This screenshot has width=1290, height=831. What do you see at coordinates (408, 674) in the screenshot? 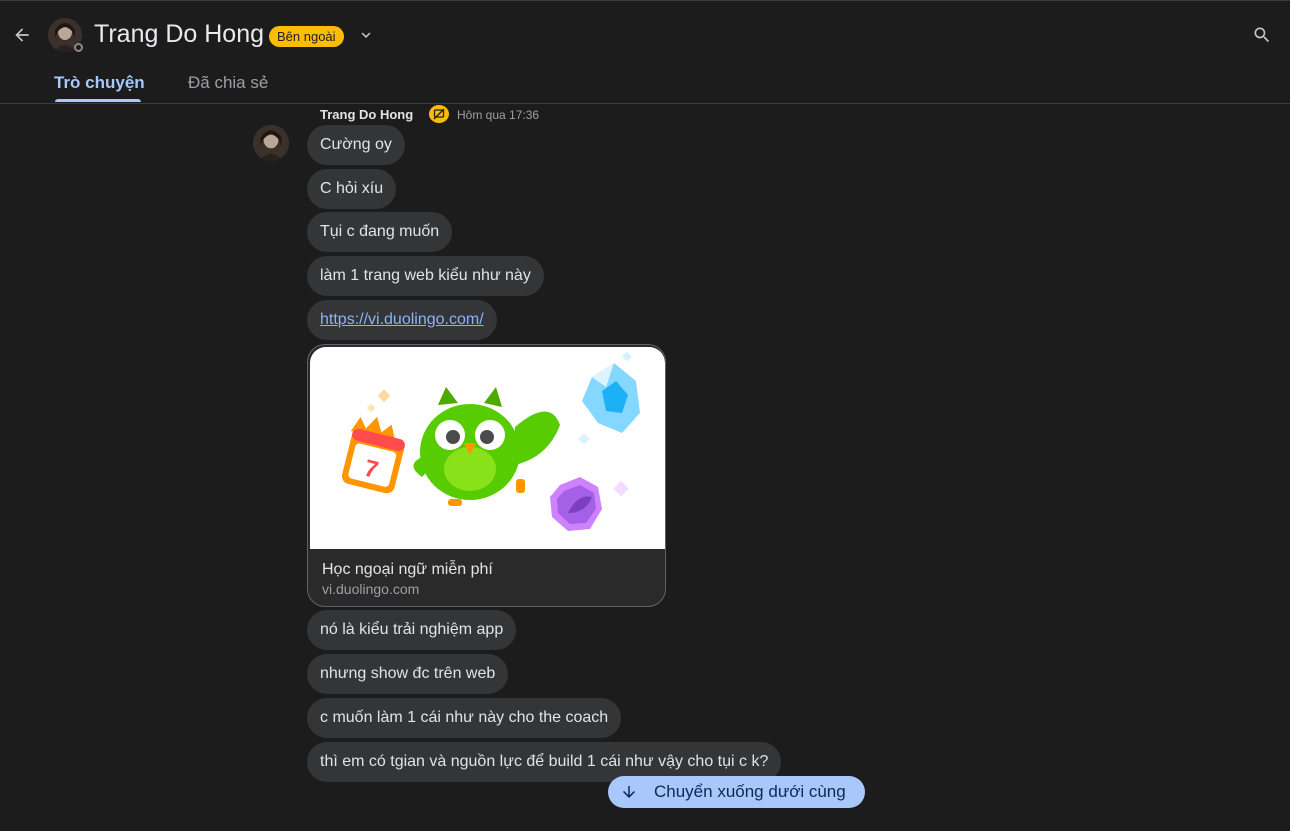
I see `message-bubble: nhưng show đc trên web` at bounding box center [408, 674].